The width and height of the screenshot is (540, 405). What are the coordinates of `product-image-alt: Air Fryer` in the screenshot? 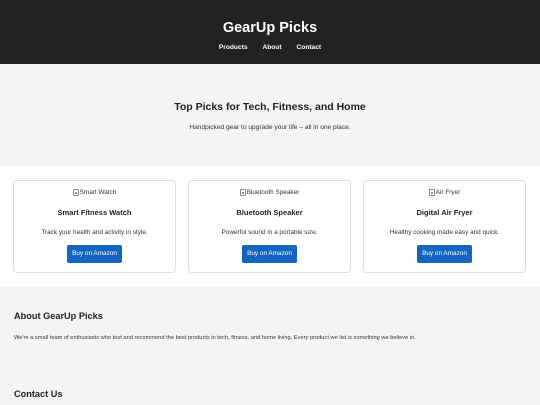 It's located at (448, 192).